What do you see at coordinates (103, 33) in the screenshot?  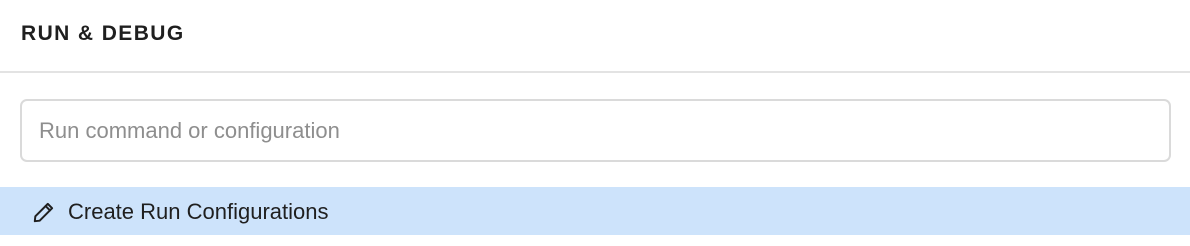 I see `panel-title: RUN & DEBUG` at bounding box center [103, 33].